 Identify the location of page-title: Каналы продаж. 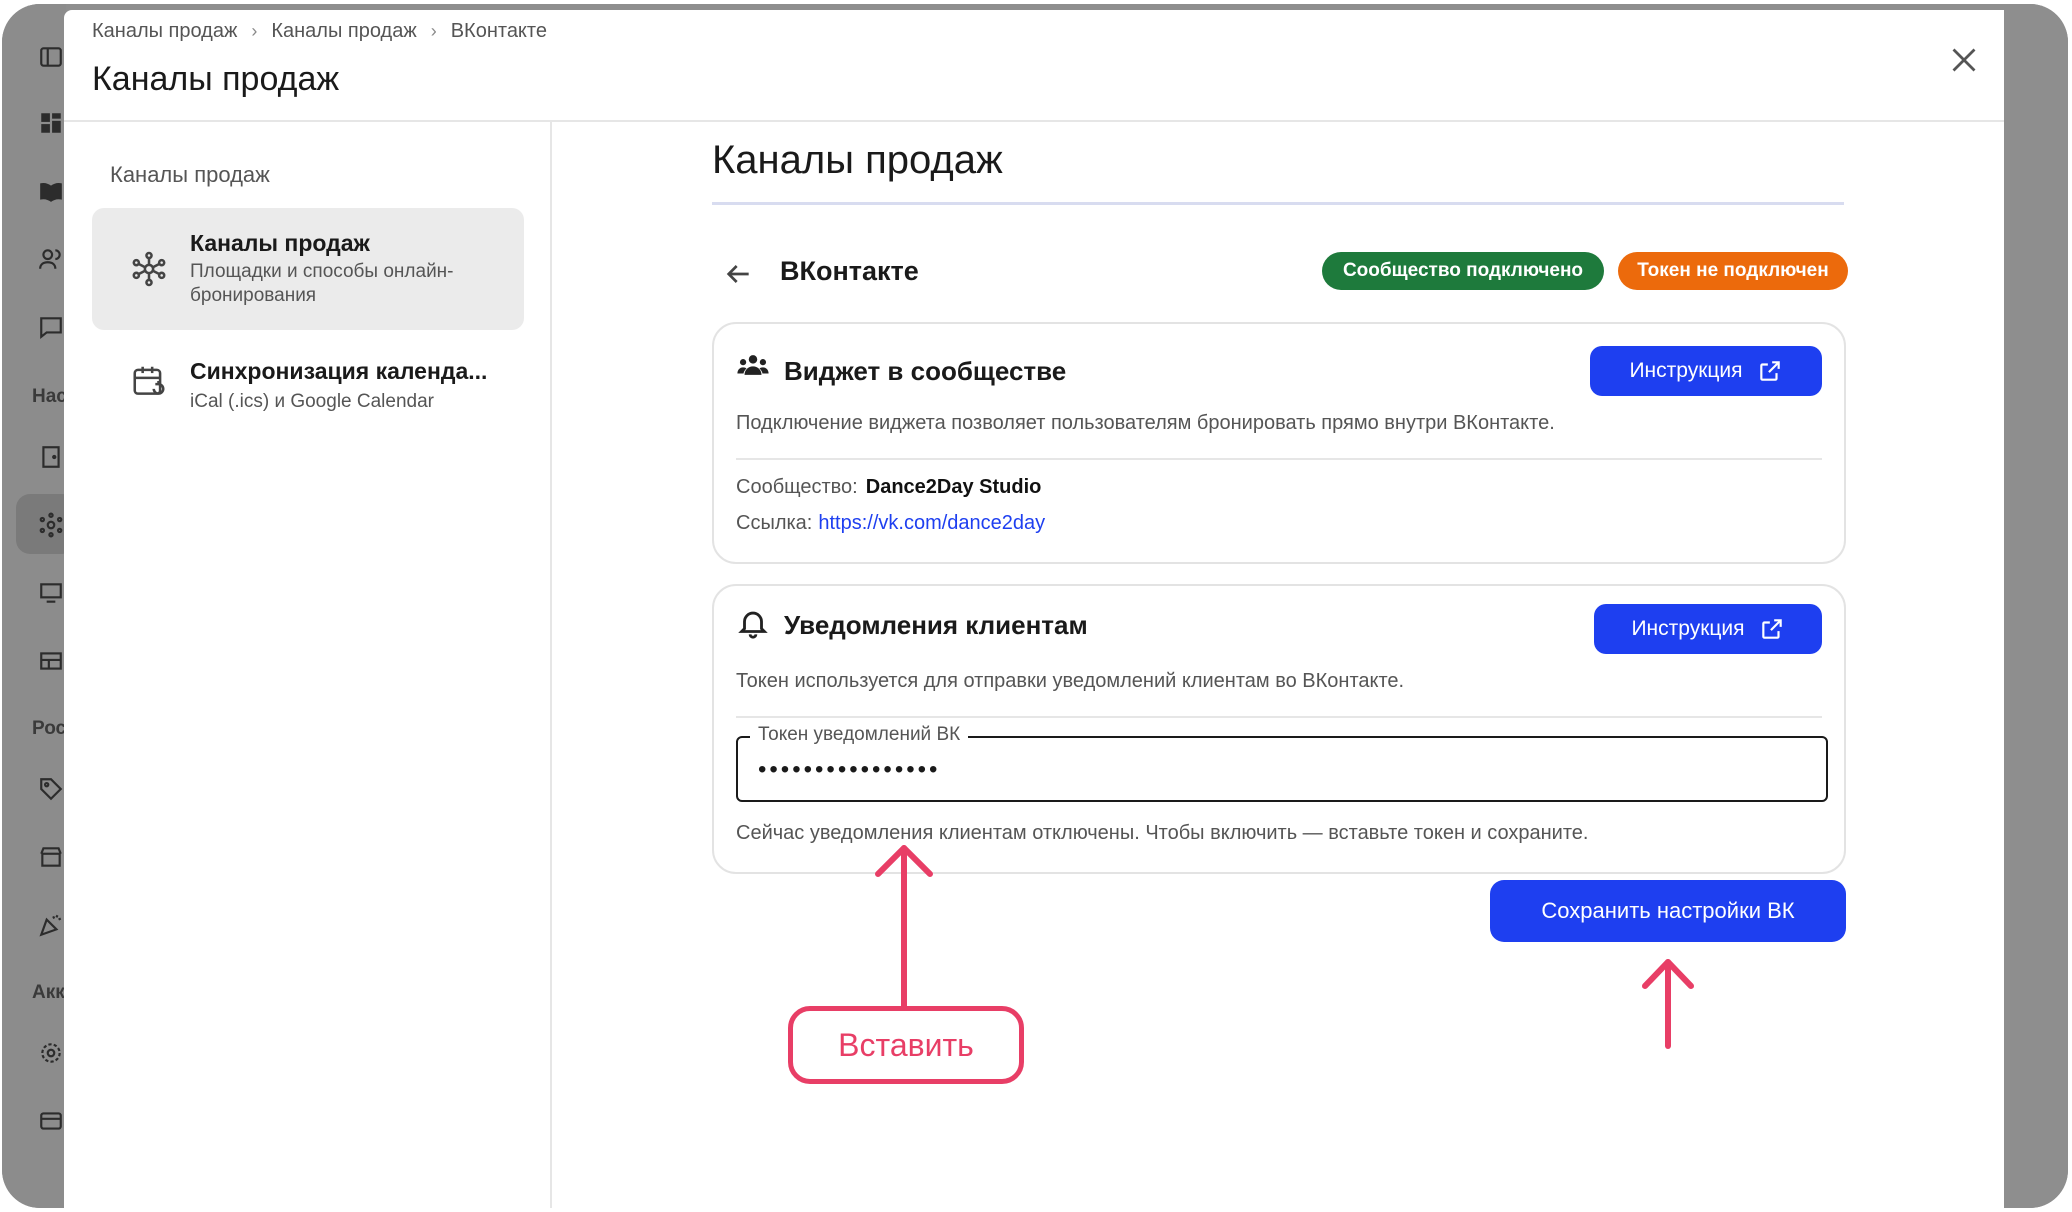
(857, 160).